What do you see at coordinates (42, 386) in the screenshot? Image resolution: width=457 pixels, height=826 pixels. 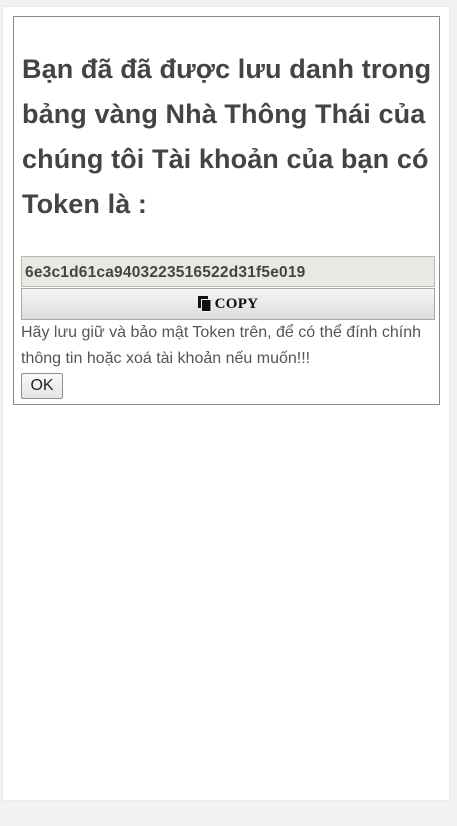 I see `ok-button: OK` at bounding box center [42, 386].